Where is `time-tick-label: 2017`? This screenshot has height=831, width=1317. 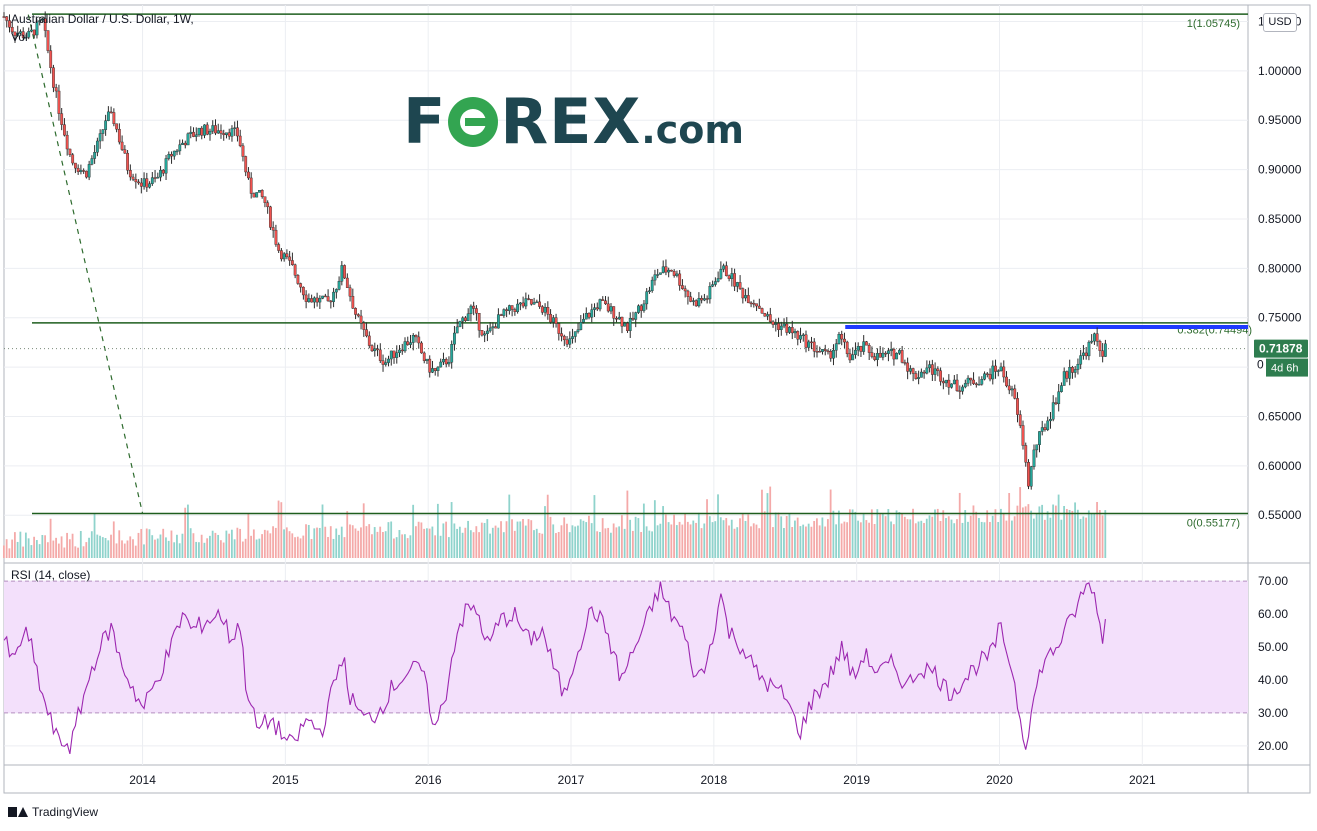
time-tick-label: 2017 is located at coordinates (571, 780).